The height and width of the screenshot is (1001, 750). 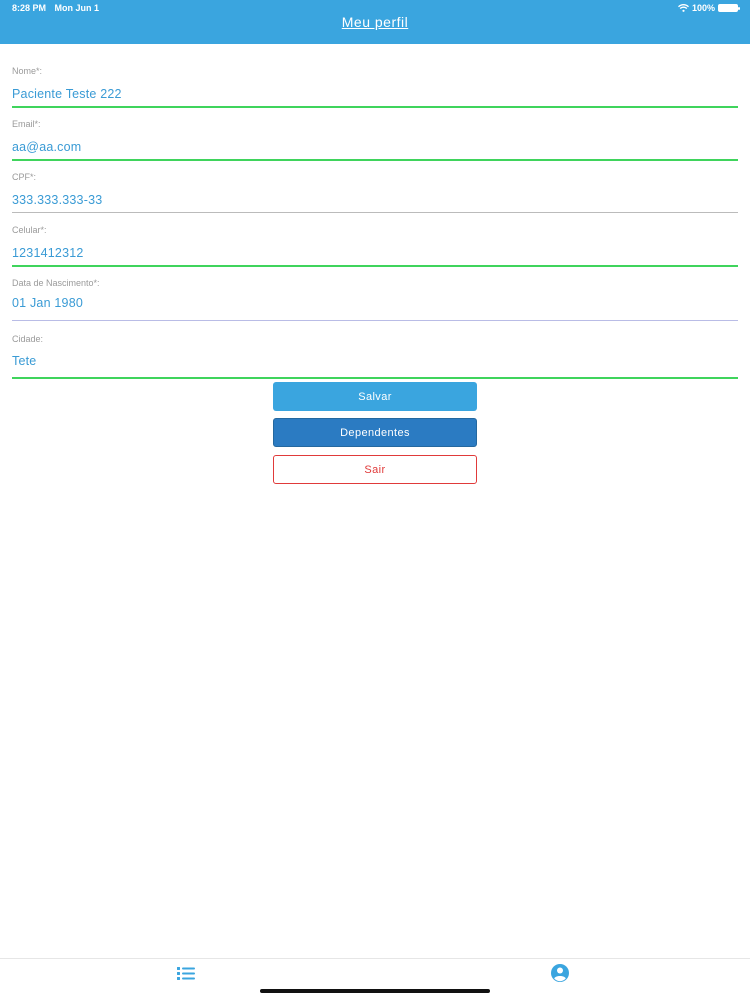 I want to click on dependents-button: Dependentes, so click(x=375, y=432).